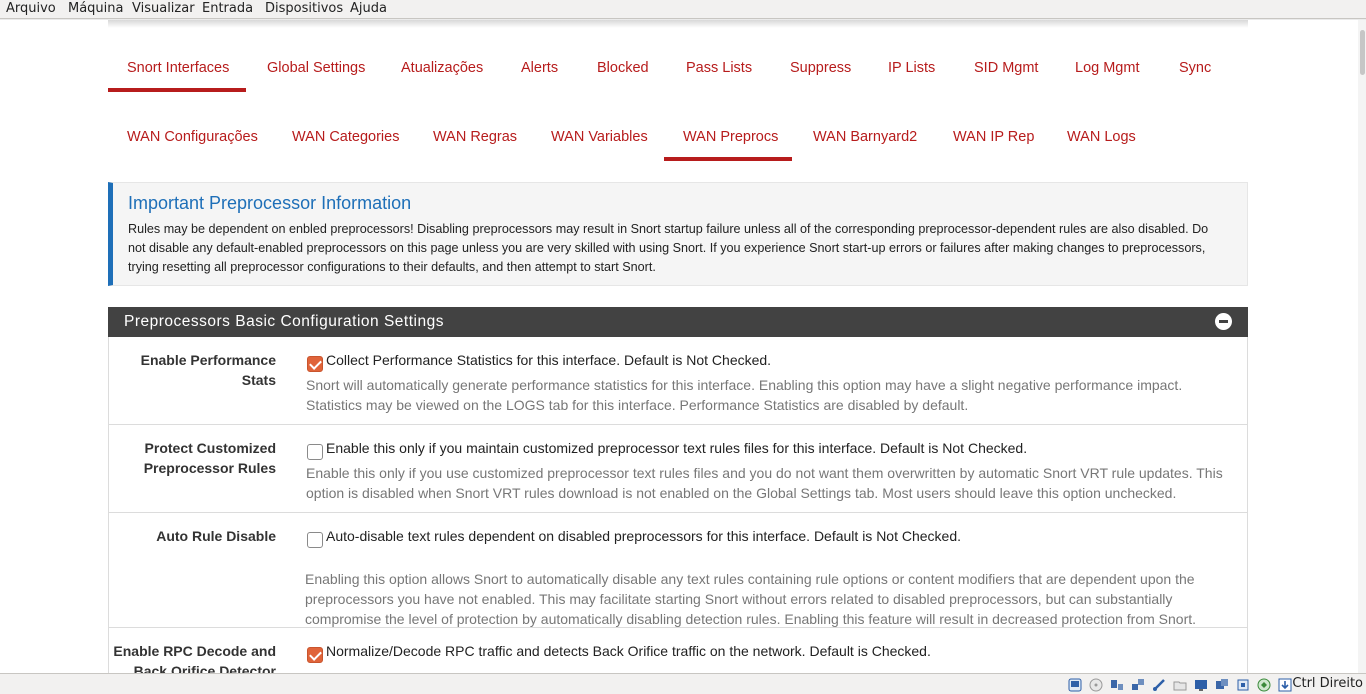  What do you see at coordinates (315, 655) in the screenshot?
I see `rpc-decode-checkbox` at bounding box center [315, 655].